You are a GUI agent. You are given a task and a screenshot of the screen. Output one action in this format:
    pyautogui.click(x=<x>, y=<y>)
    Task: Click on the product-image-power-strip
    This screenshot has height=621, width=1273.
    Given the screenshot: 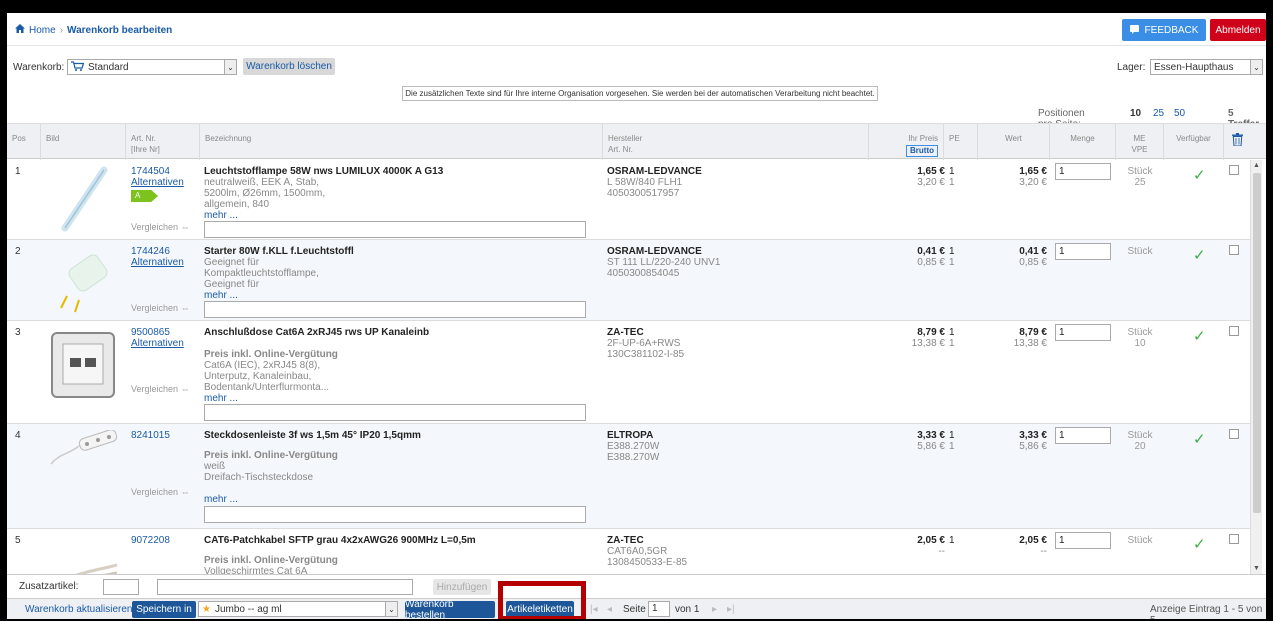 What is the action you would take?
    pyautogui.click(x=84, y=463)
    